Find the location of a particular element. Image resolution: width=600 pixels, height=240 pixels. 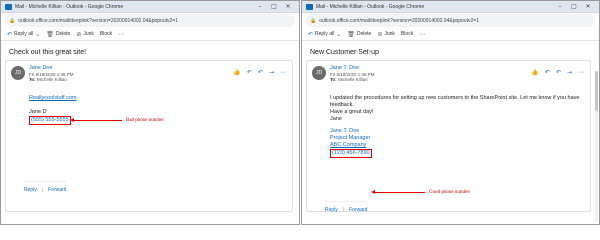

sender-name: Jane Doe is located at coordinates (41, 68).